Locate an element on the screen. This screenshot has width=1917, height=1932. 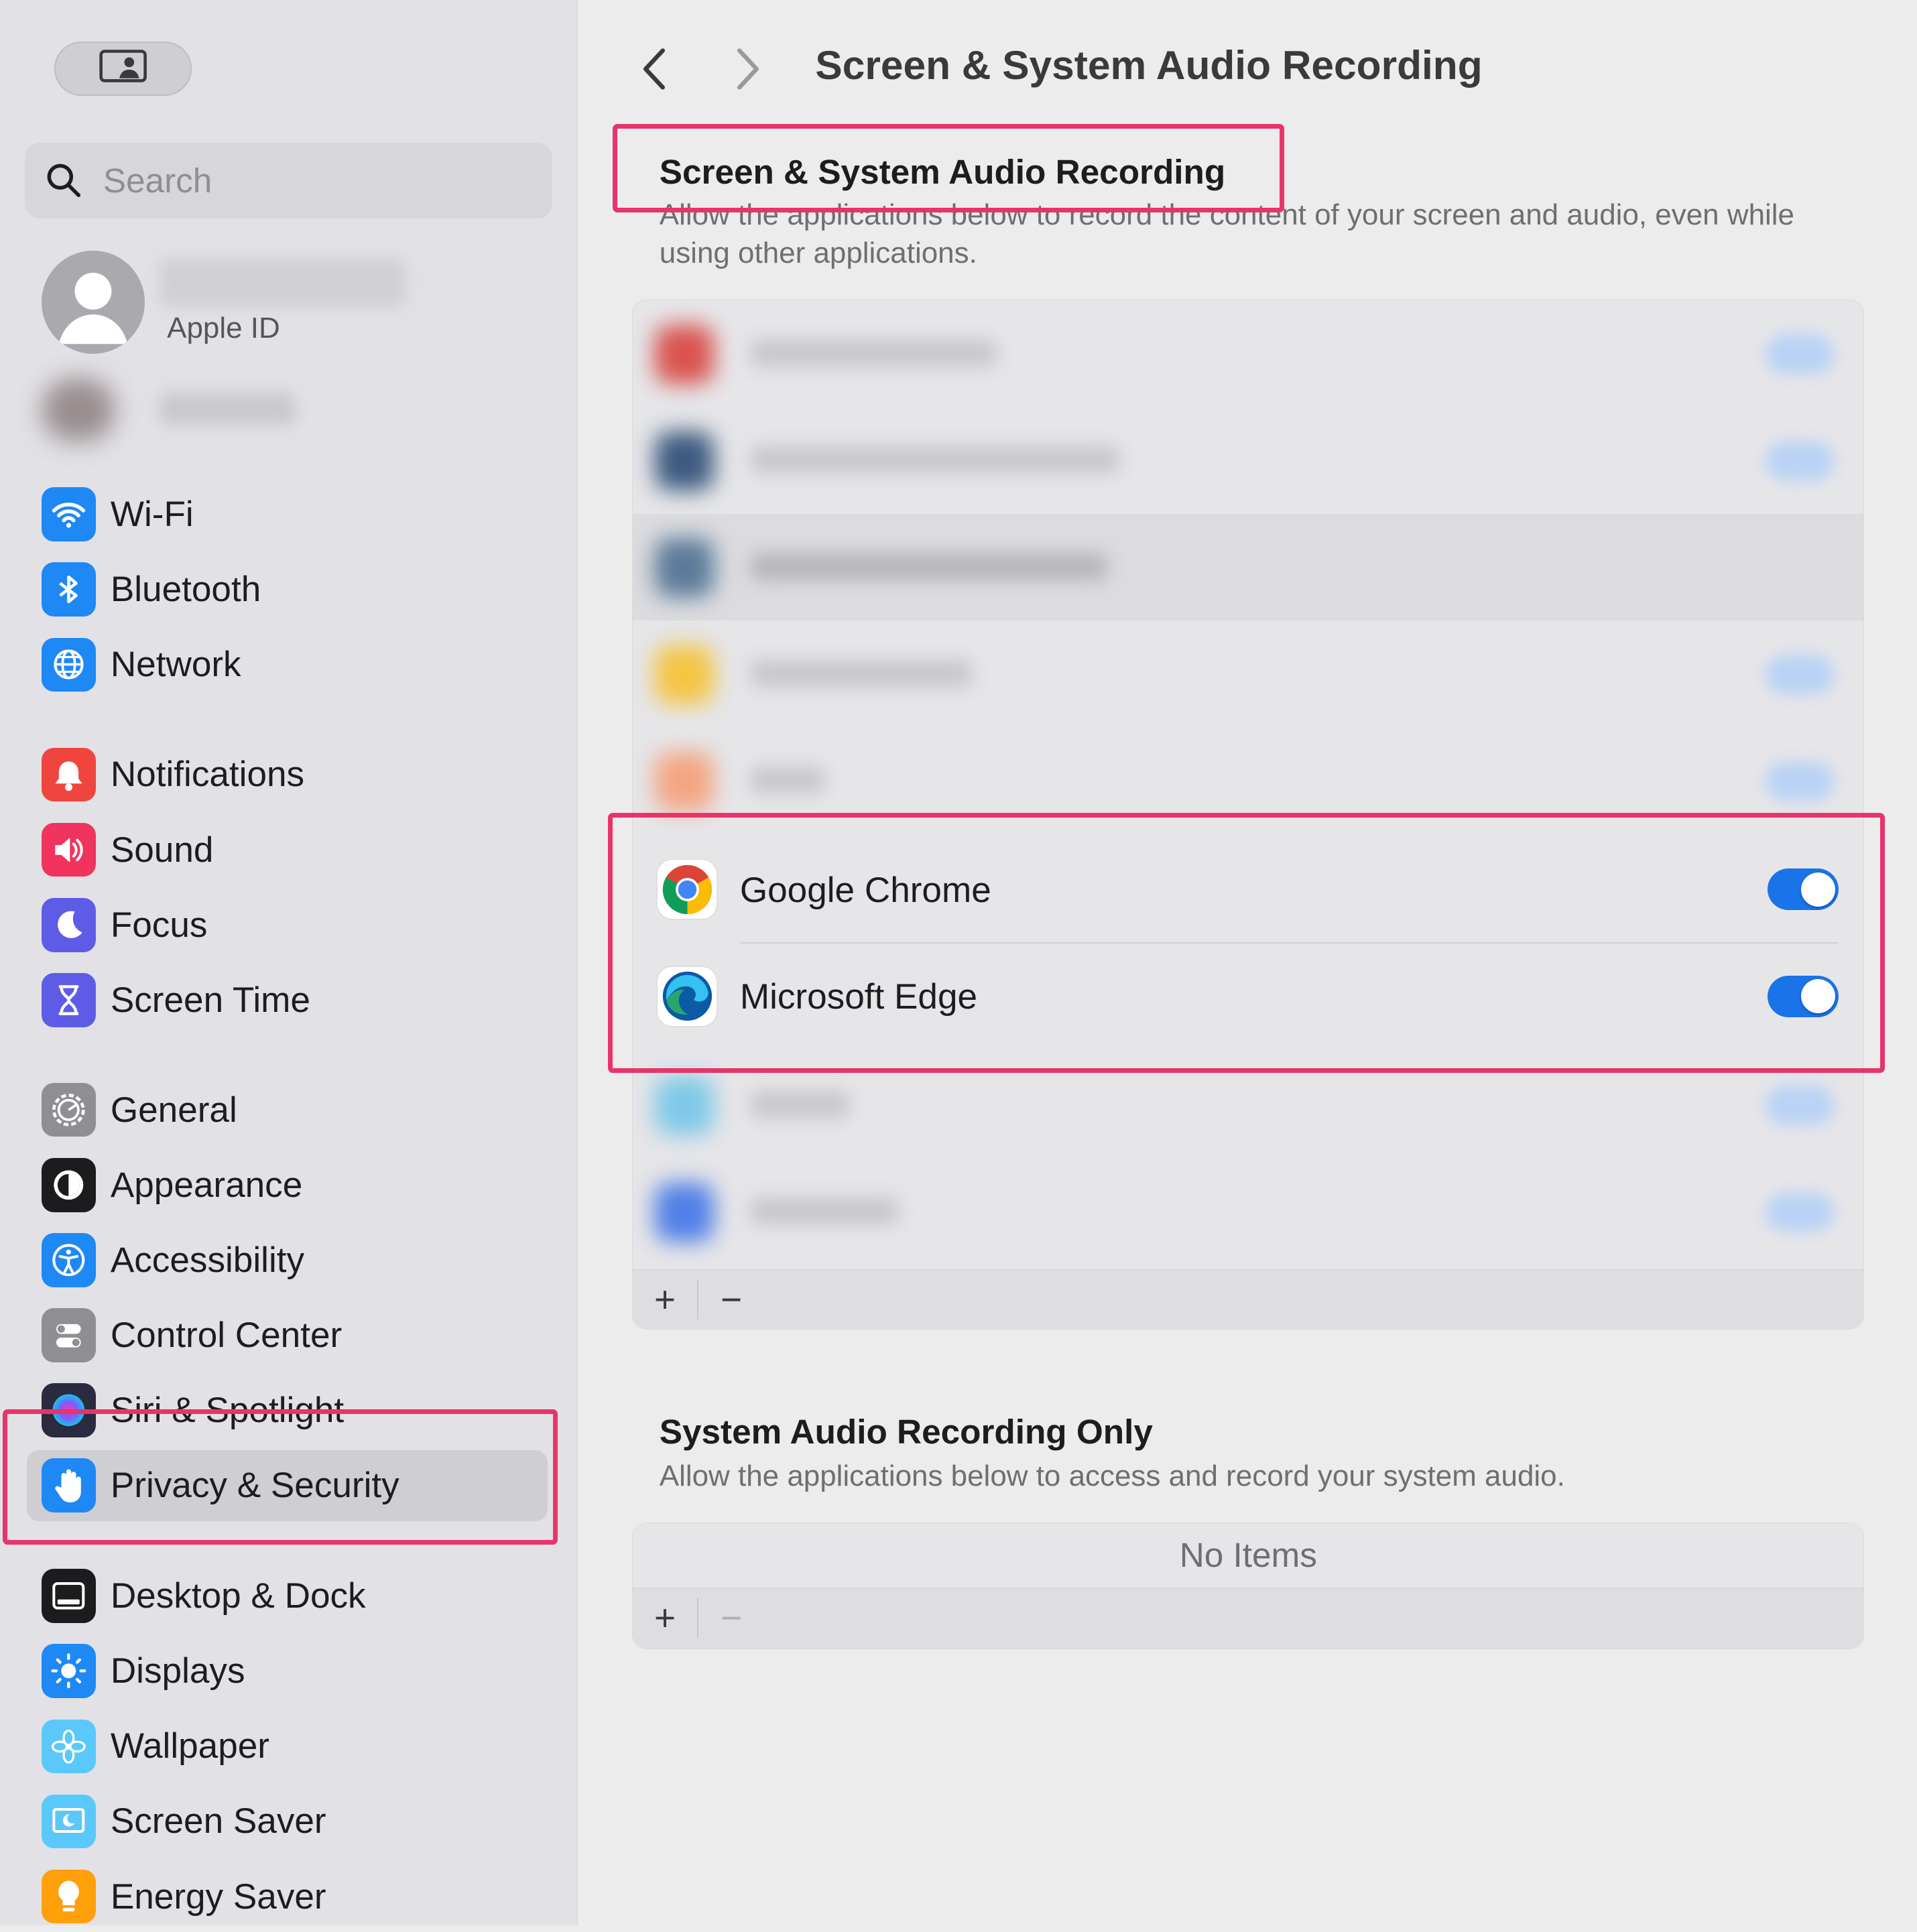
switches-icon is located at coordinates (69, 1335).